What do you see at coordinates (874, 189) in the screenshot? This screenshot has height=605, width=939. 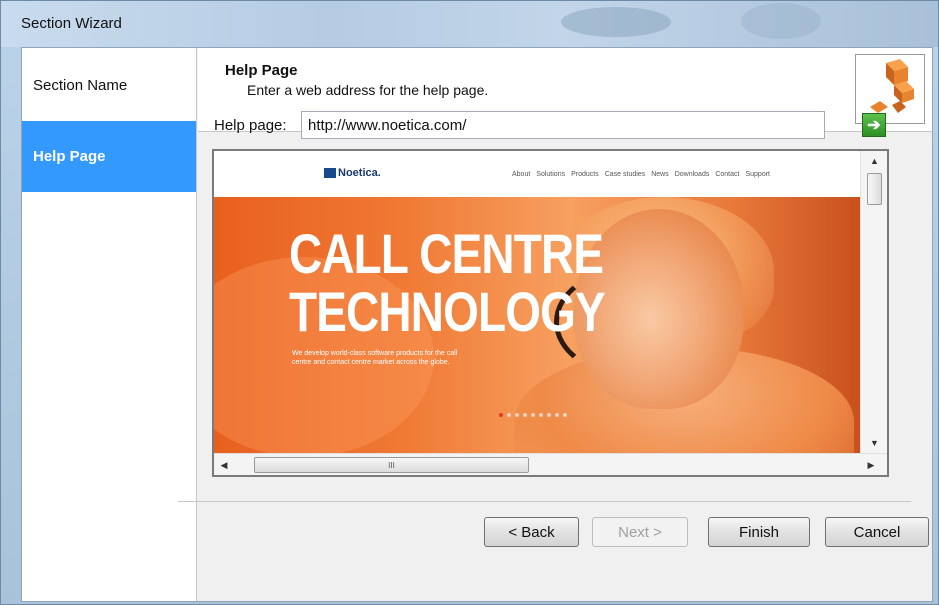 I see `vertical-scroll-thumb` at bounding box center [874, 189].